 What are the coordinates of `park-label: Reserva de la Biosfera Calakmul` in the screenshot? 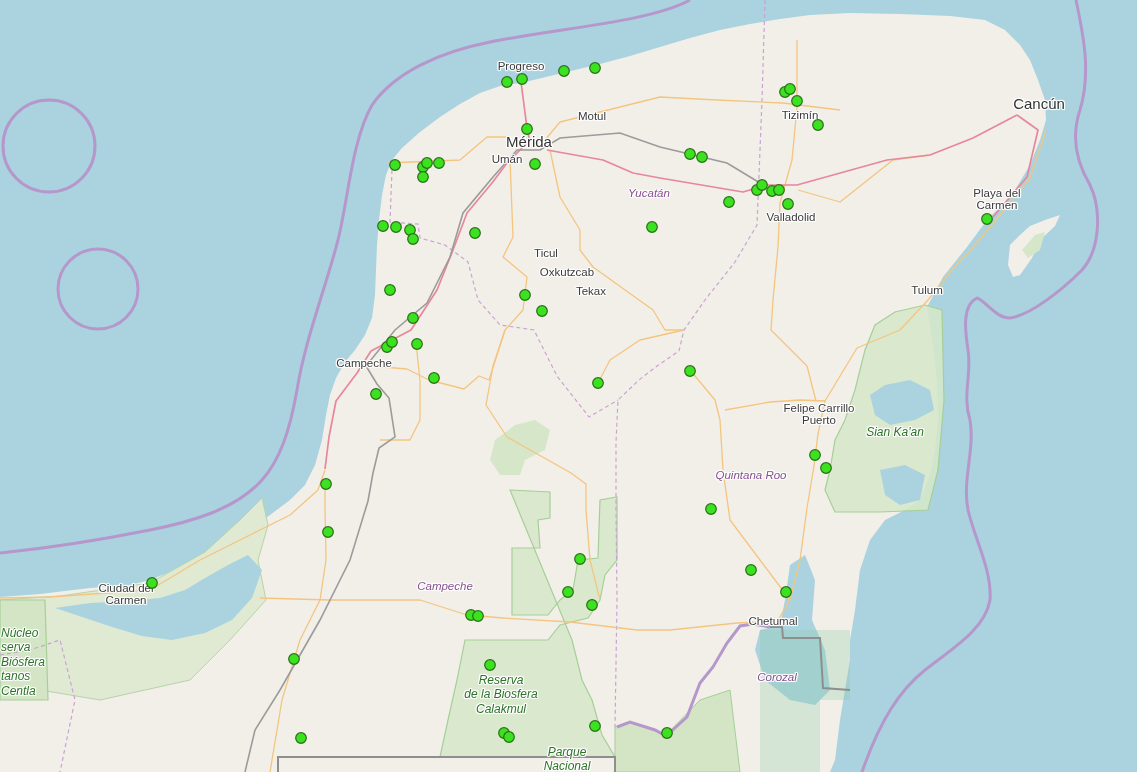 It's located at (501, 695).